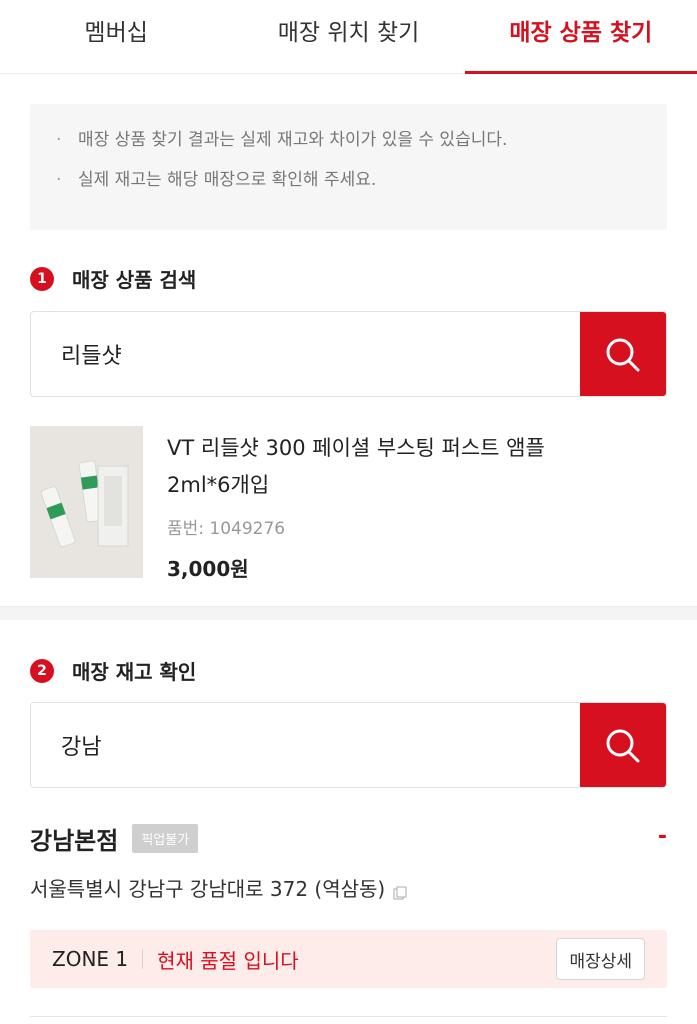  What do you see at coordinates (293, 140) in the screenshot?
I see `notice-text: 매장 상품 찾기 결과는 실제 재고와 차이가 있을 수 있습니다.` at bounding box center [293, 140].